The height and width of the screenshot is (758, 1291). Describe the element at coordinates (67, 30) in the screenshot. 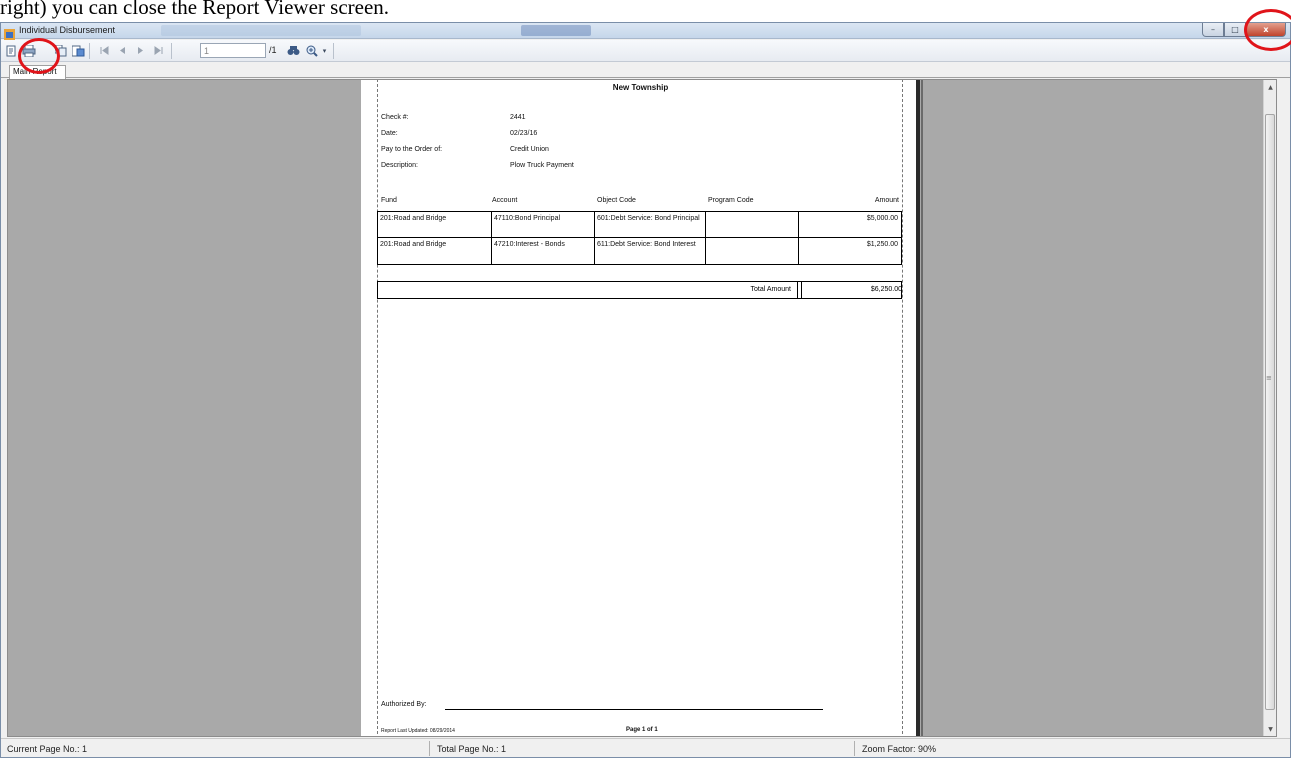

I see `window-title: Individual Disbursement` at that location.